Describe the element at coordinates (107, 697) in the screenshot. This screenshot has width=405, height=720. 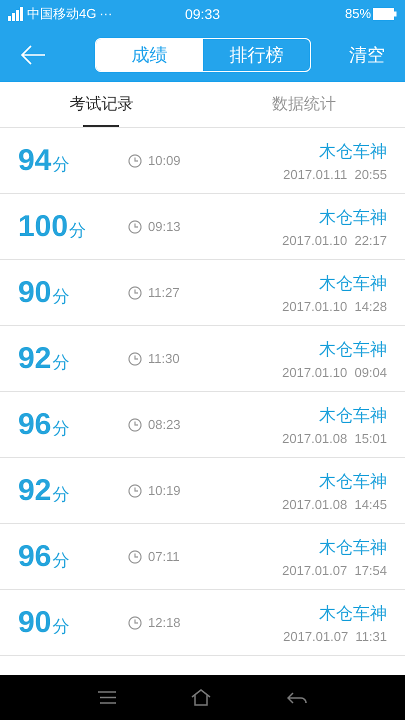
I see `menu-icon` at that location.